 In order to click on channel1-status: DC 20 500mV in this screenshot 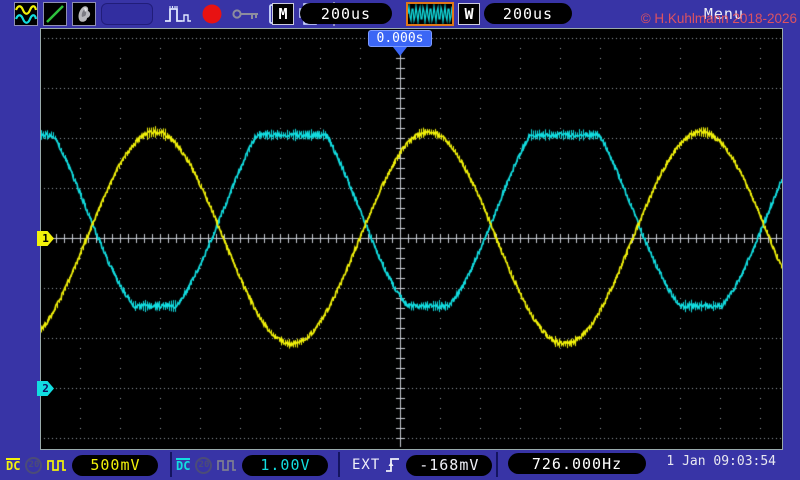, I will do `click(82, 465)`.